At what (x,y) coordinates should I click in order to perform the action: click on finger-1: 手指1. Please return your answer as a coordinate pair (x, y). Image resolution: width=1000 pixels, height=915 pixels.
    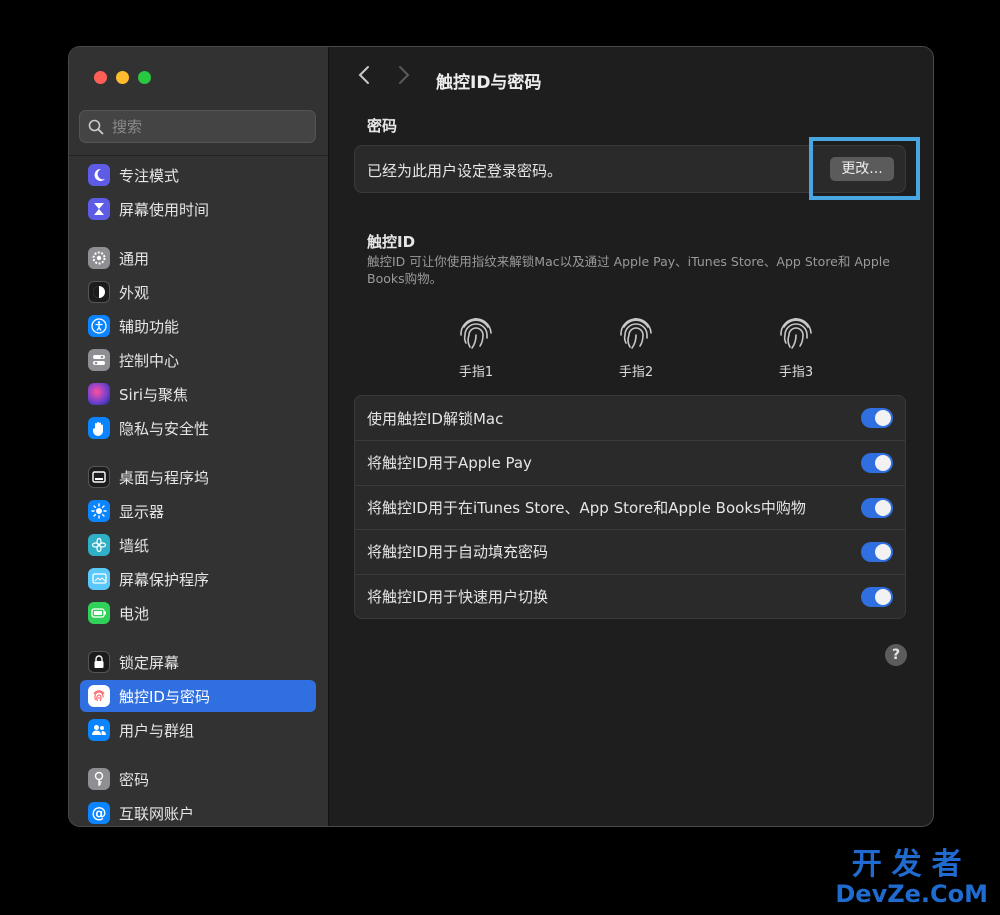
    Looking at the image, I should click on (476, 346).